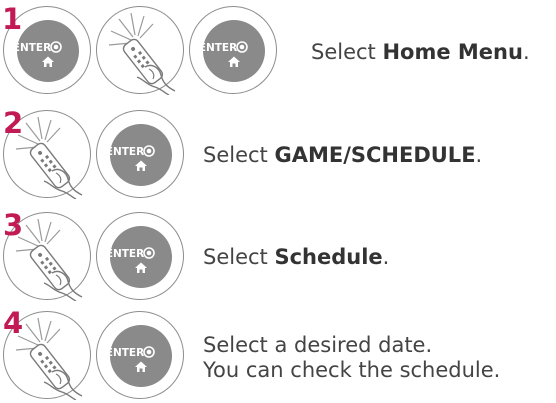 The image size is (556, 403). I want to click on step-instruction: Select Home Menu., so click(420, 52).